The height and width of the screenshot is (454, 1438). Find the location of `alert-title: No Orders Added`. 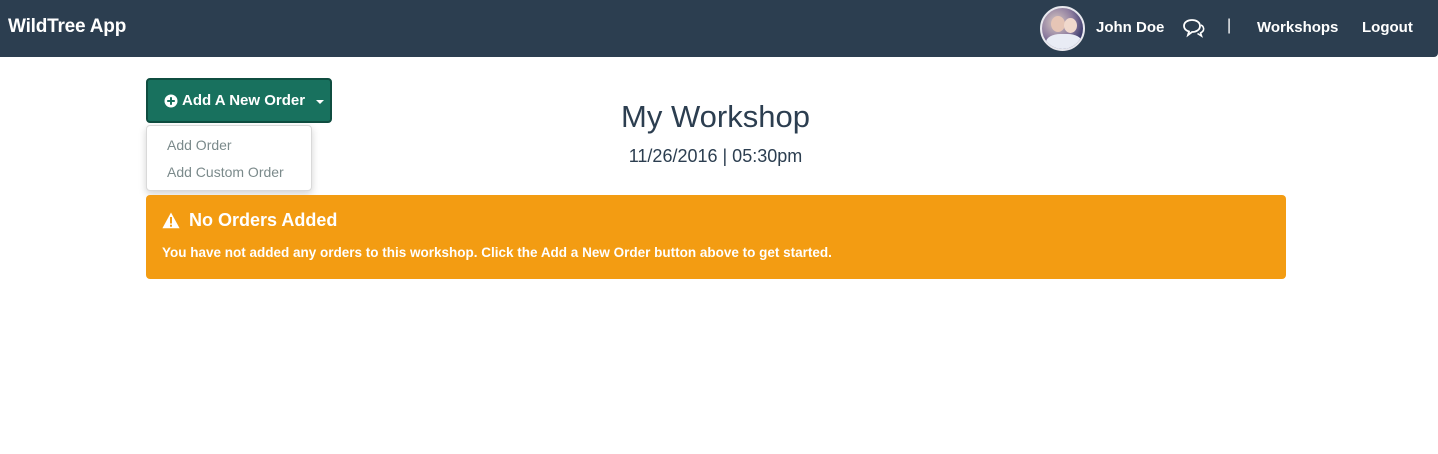

alert-title: No Orders Added is located at coordinates (263, 220).